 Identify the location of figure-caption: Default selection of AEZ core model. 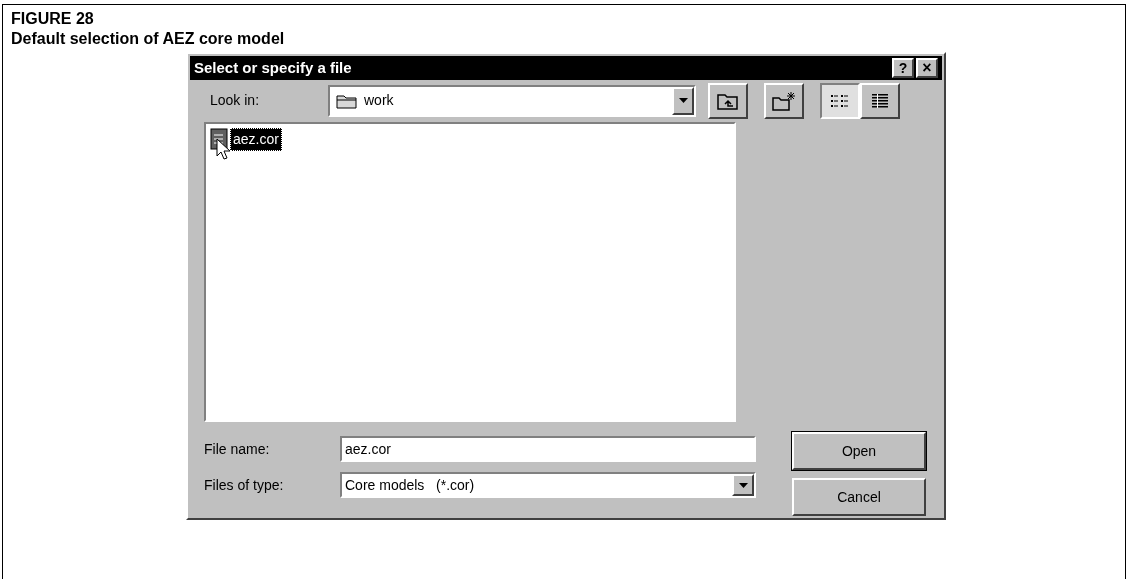
(148, 39).